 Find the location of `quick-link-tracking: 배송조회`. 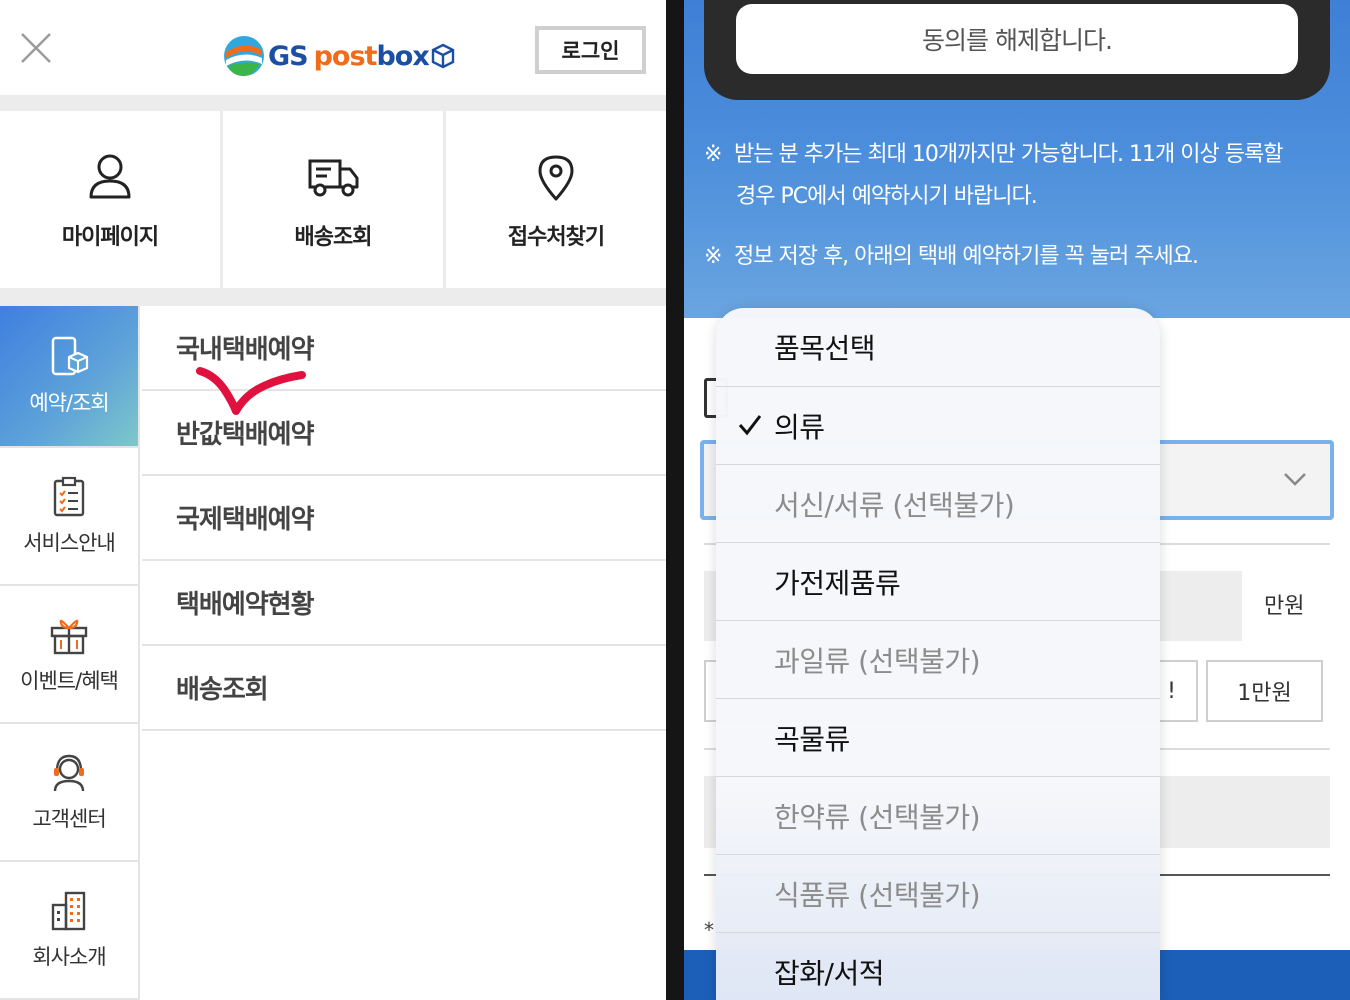

quick-link-tracking: 배송조회 is located at coordinates (331, 199).